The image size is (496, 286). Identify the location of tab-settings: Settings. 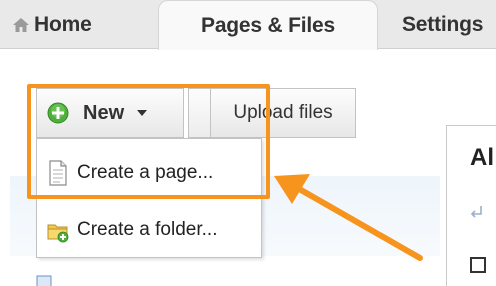
(442, 24).